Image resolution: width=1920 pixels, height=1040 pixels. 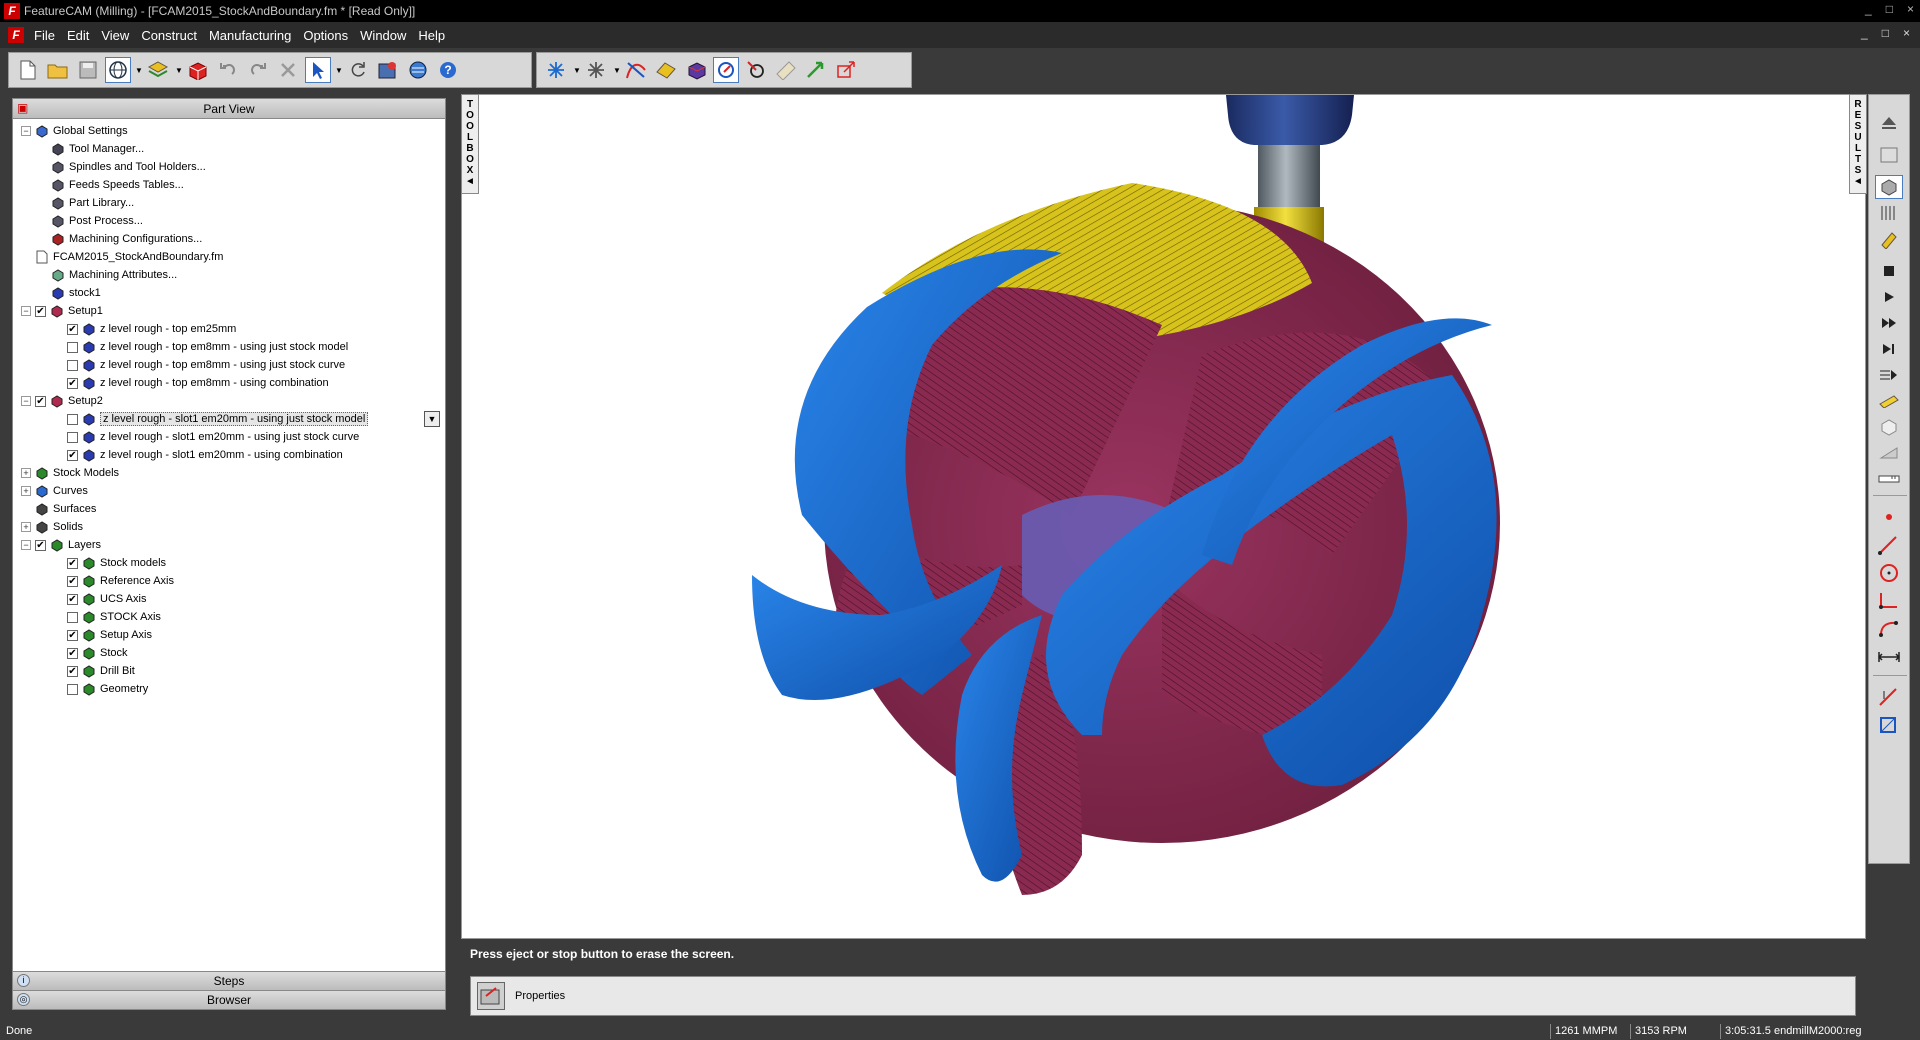 What do you see at coordinates (158, 70) in the screenshot?
I see `layers-icon` at bounding box center [158, 70].